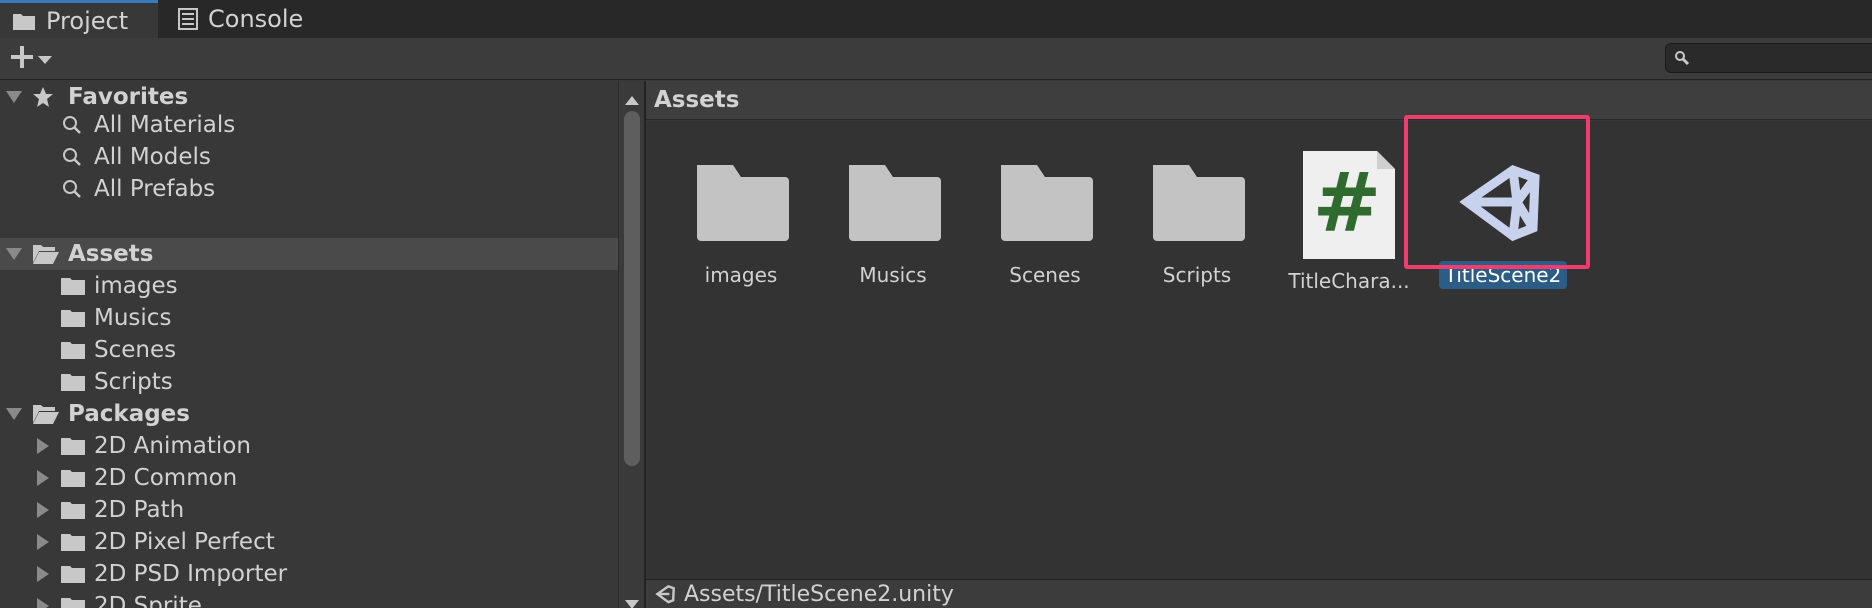  Describe the element at coordinates (936, 59) in the screenshot. I see `toolbar` at that location.